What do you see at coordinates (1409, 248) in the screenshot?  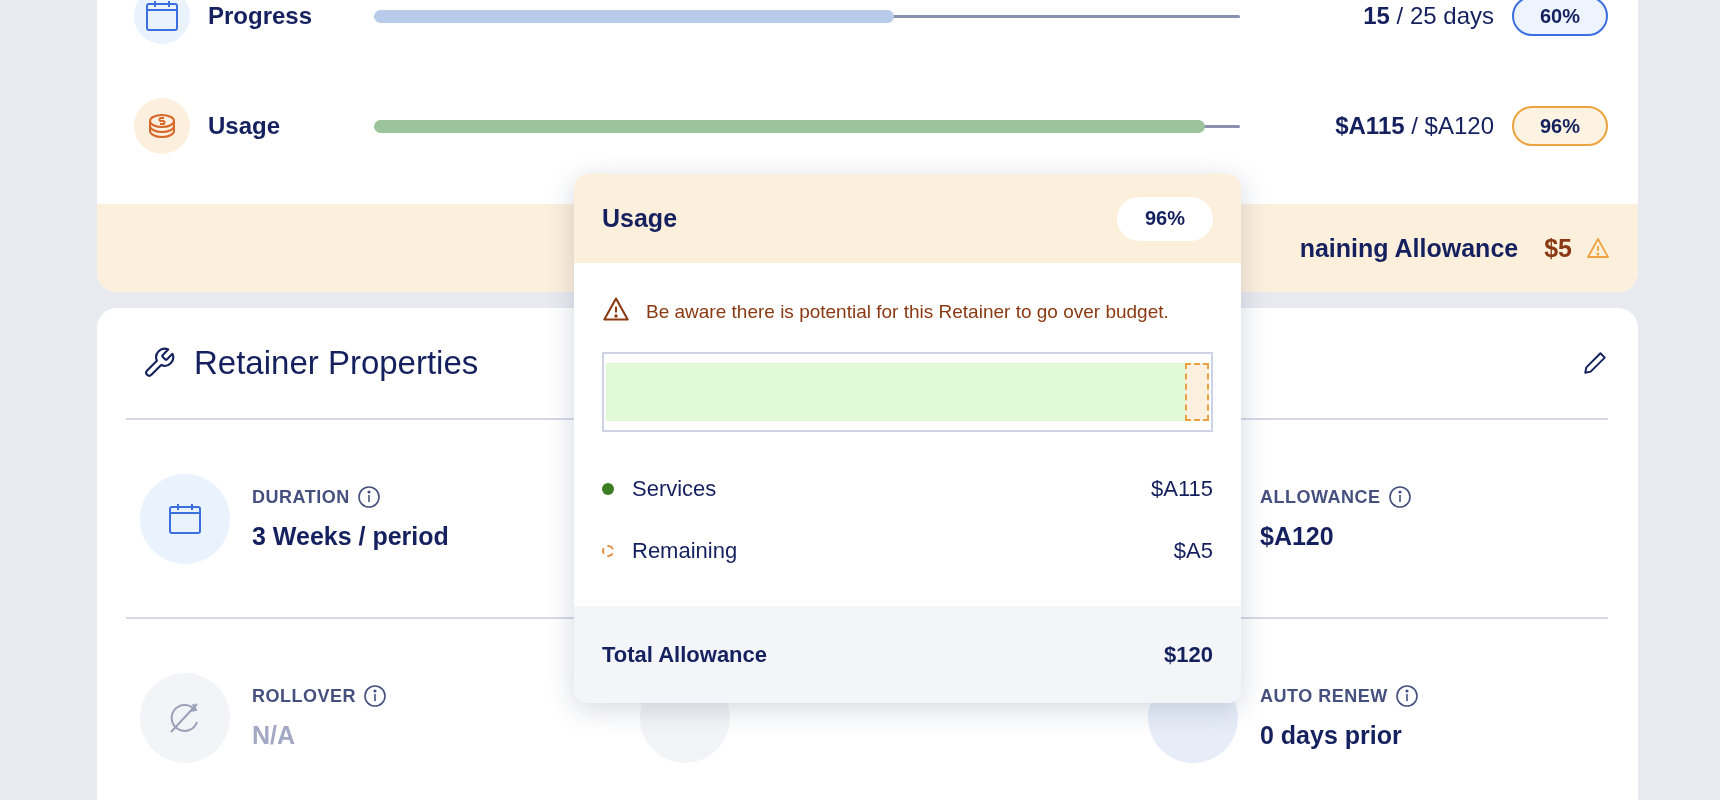 I see `banner-label: naining Allowance` at bounding box center [1409, 248].